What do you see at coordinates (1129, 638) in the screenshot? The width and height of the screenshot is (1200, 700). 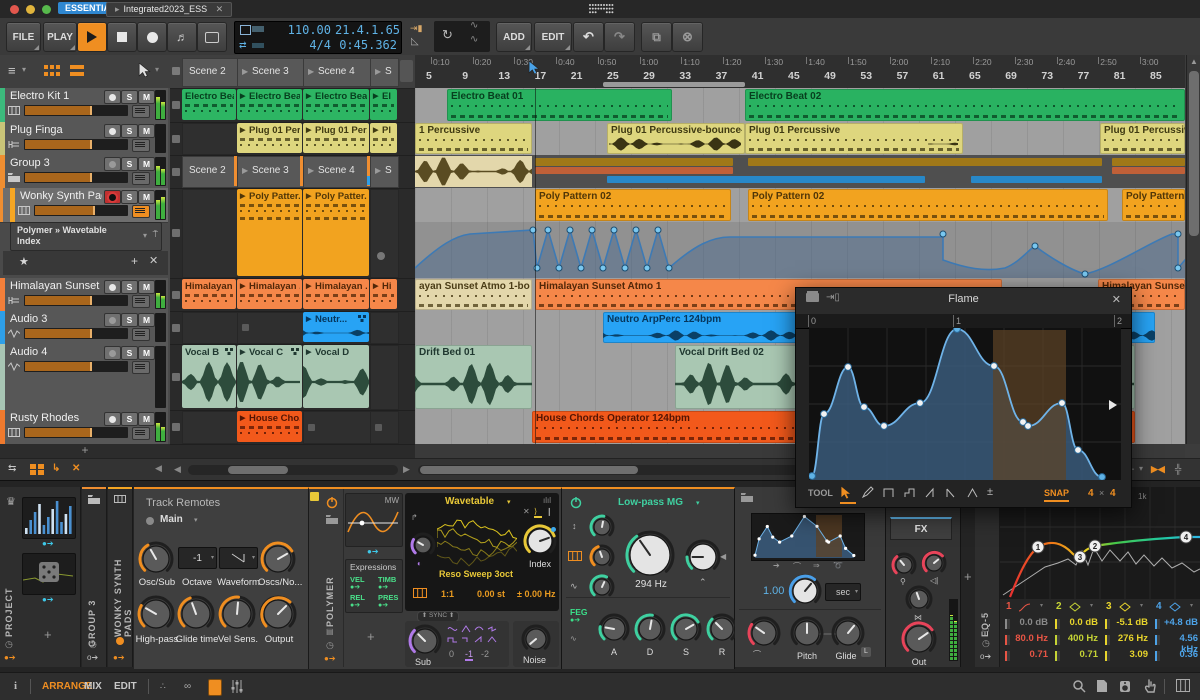 I see `eq-freq-value: 276 Hz` at bounding box center [1129, 638].